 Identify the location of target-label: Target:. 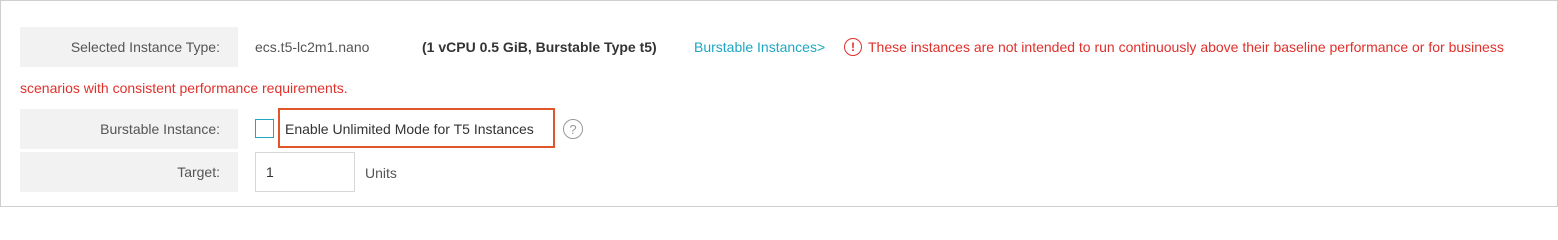
(129, 172).